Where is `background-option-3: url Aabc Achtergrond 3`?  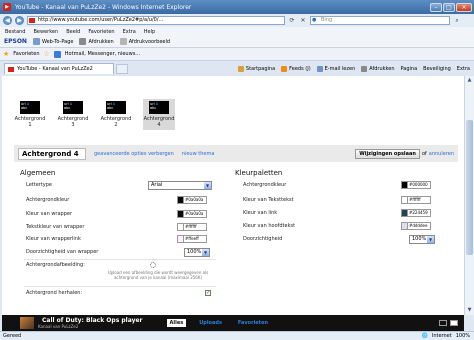
background-option-3: url Aabc Achtergrond 3 is located at coordinates (73, 115).